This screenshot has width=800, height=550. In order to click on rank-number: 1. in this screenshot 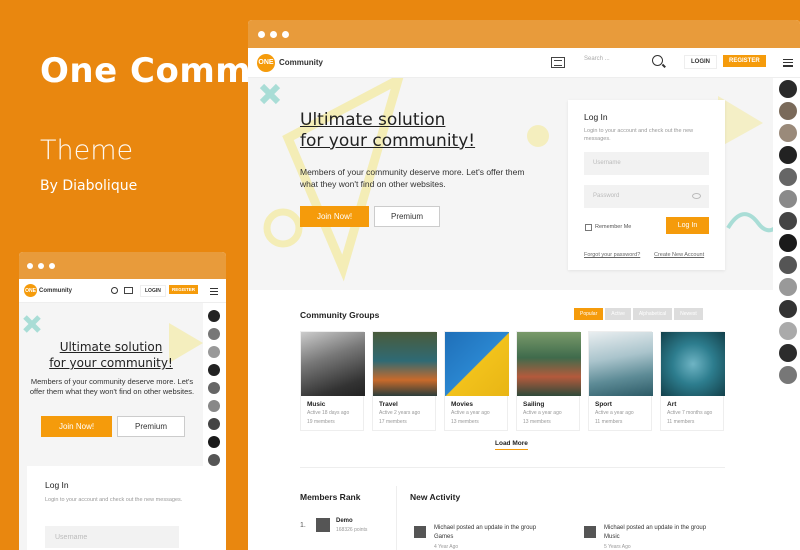, I will do `click(303, 525)`.